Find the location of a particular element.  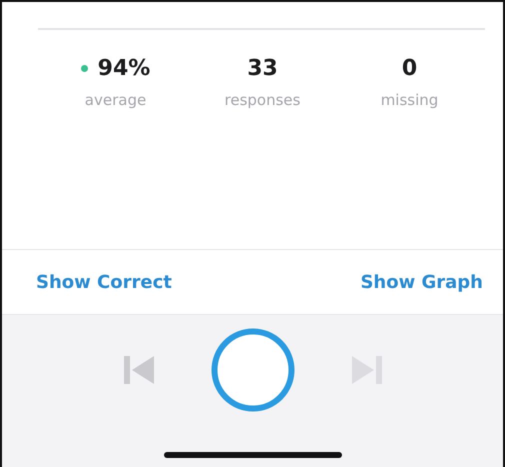

stat-label: missing is located at coordinates (409, 100).